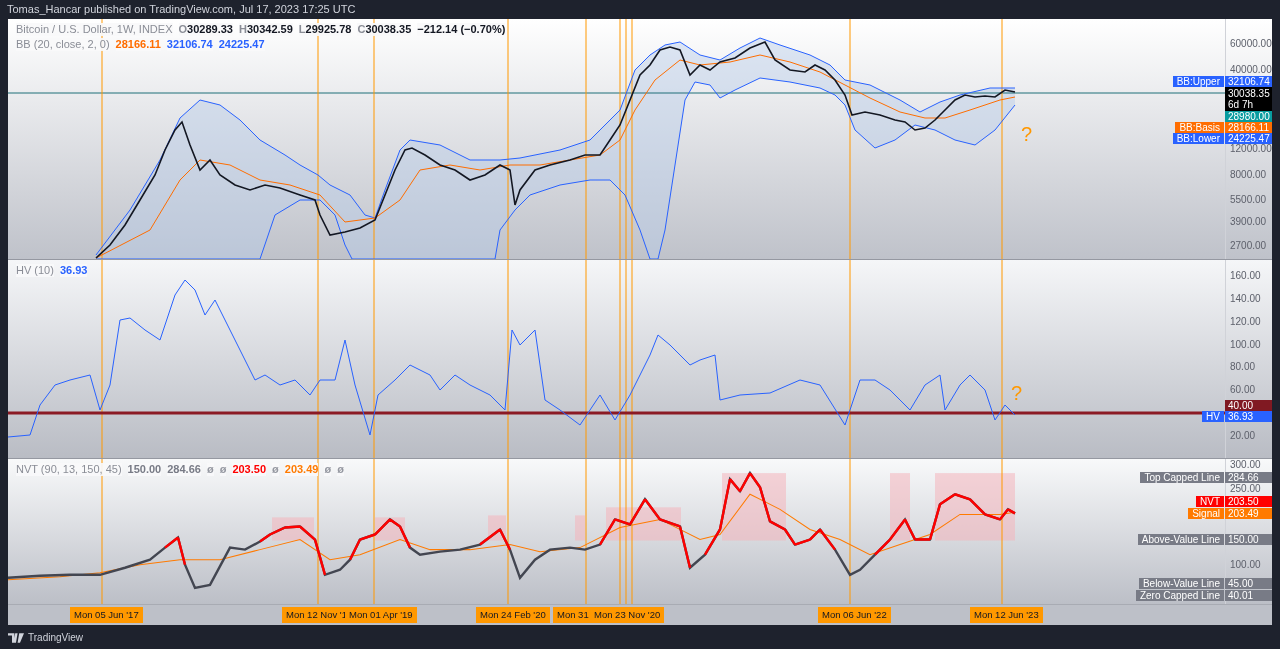  Describe the element at coordinates (1248, 513) in the screenshot. I see `value-badge: 203.49` at that location.